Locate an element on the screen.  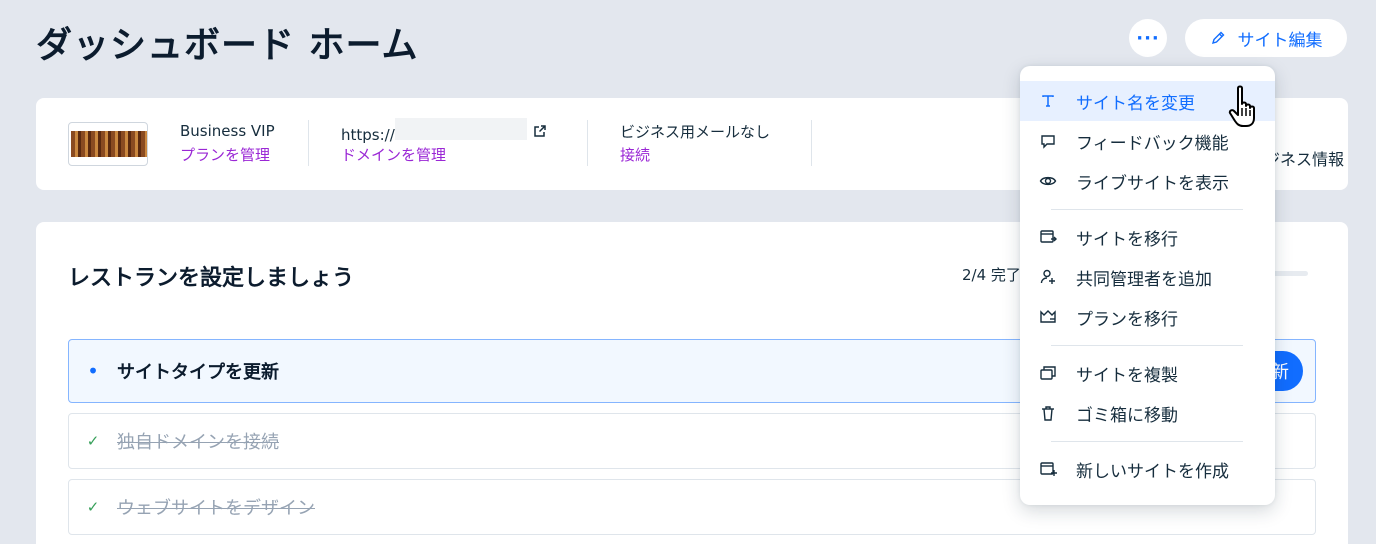
menu-item-move-to-trash: ゴミ箱に移動 is located at coordinates (1147, 413).